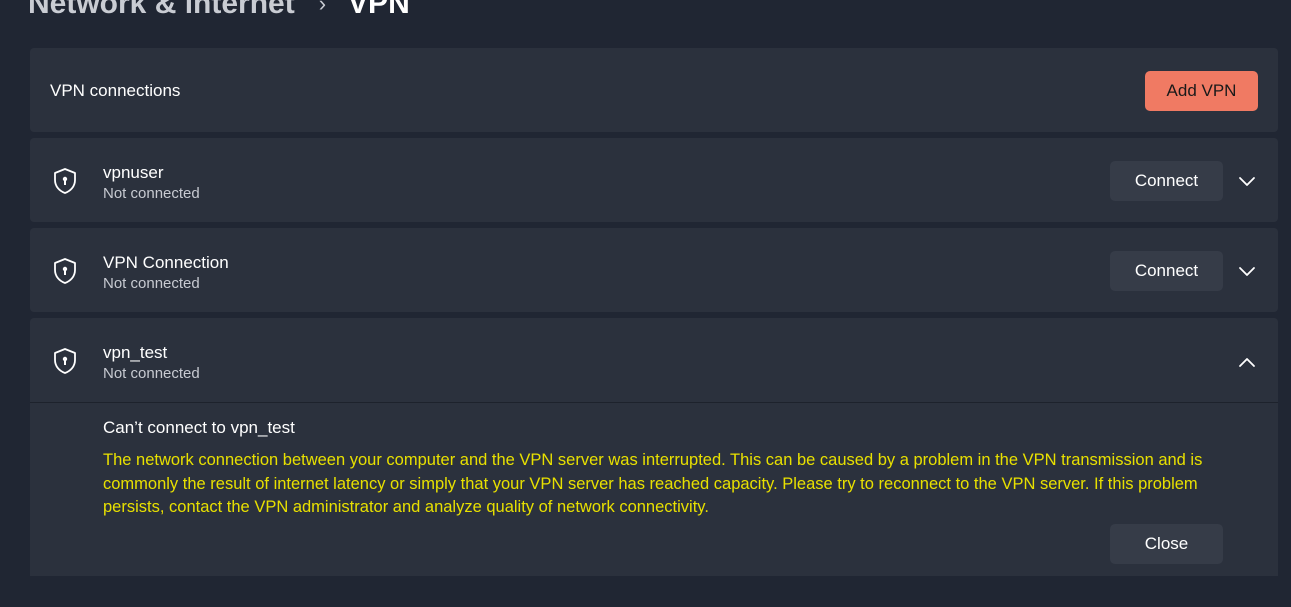 The height and width of the screenshot is (607, 1291). What do you see at coordinates (115, 90) in the screenshot?
I see `vpn-connections-title: VPN connections` at bounding box center [115, 90].